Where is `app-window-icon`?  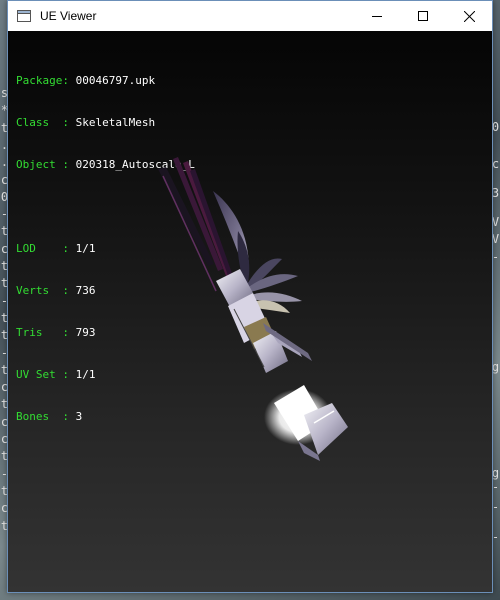 app-window-icon is located at coordinates (24, 16).